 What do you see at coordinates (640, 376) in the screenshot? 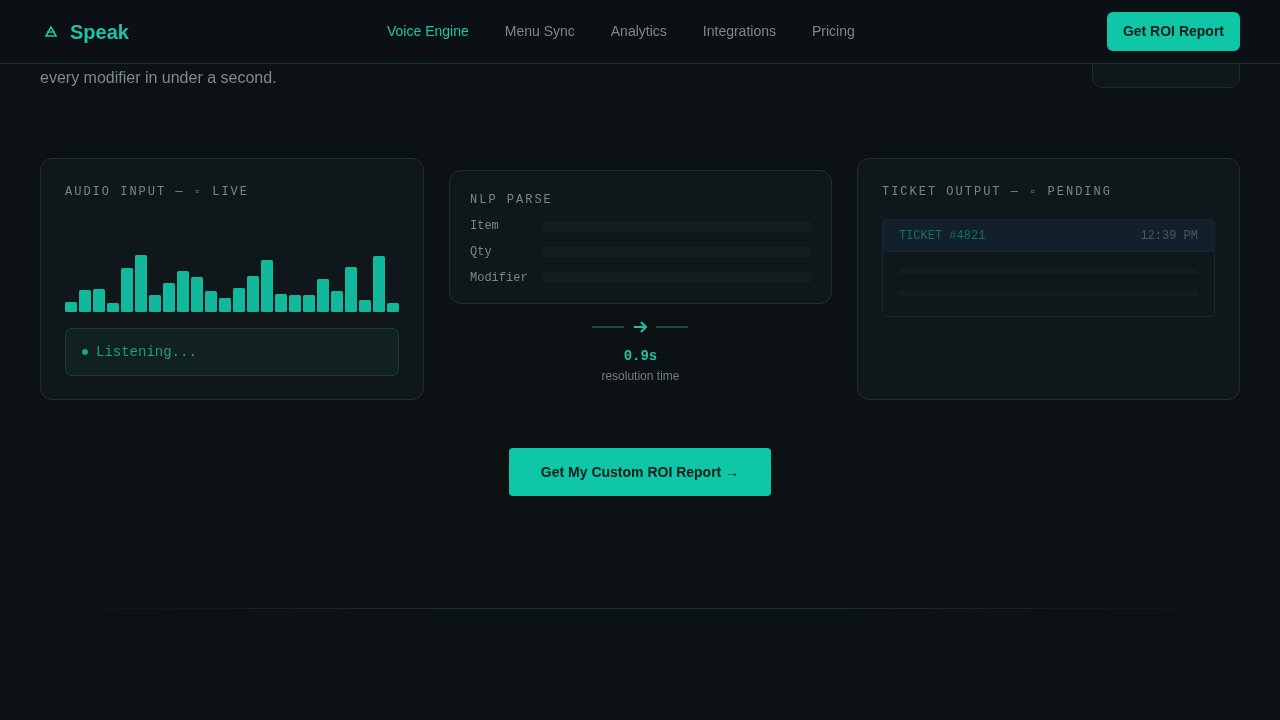
I see `resolution-caption: resolution time` at bounding box center [640, 376].